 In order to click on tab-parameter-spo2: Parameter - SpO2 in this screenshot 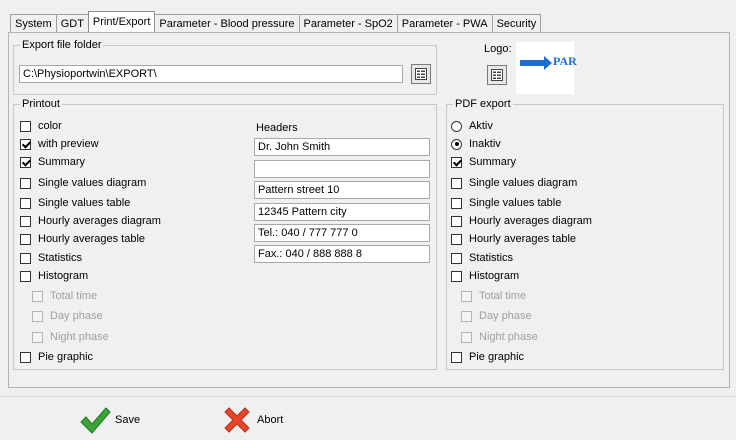, I will do `click(348, 23)`.